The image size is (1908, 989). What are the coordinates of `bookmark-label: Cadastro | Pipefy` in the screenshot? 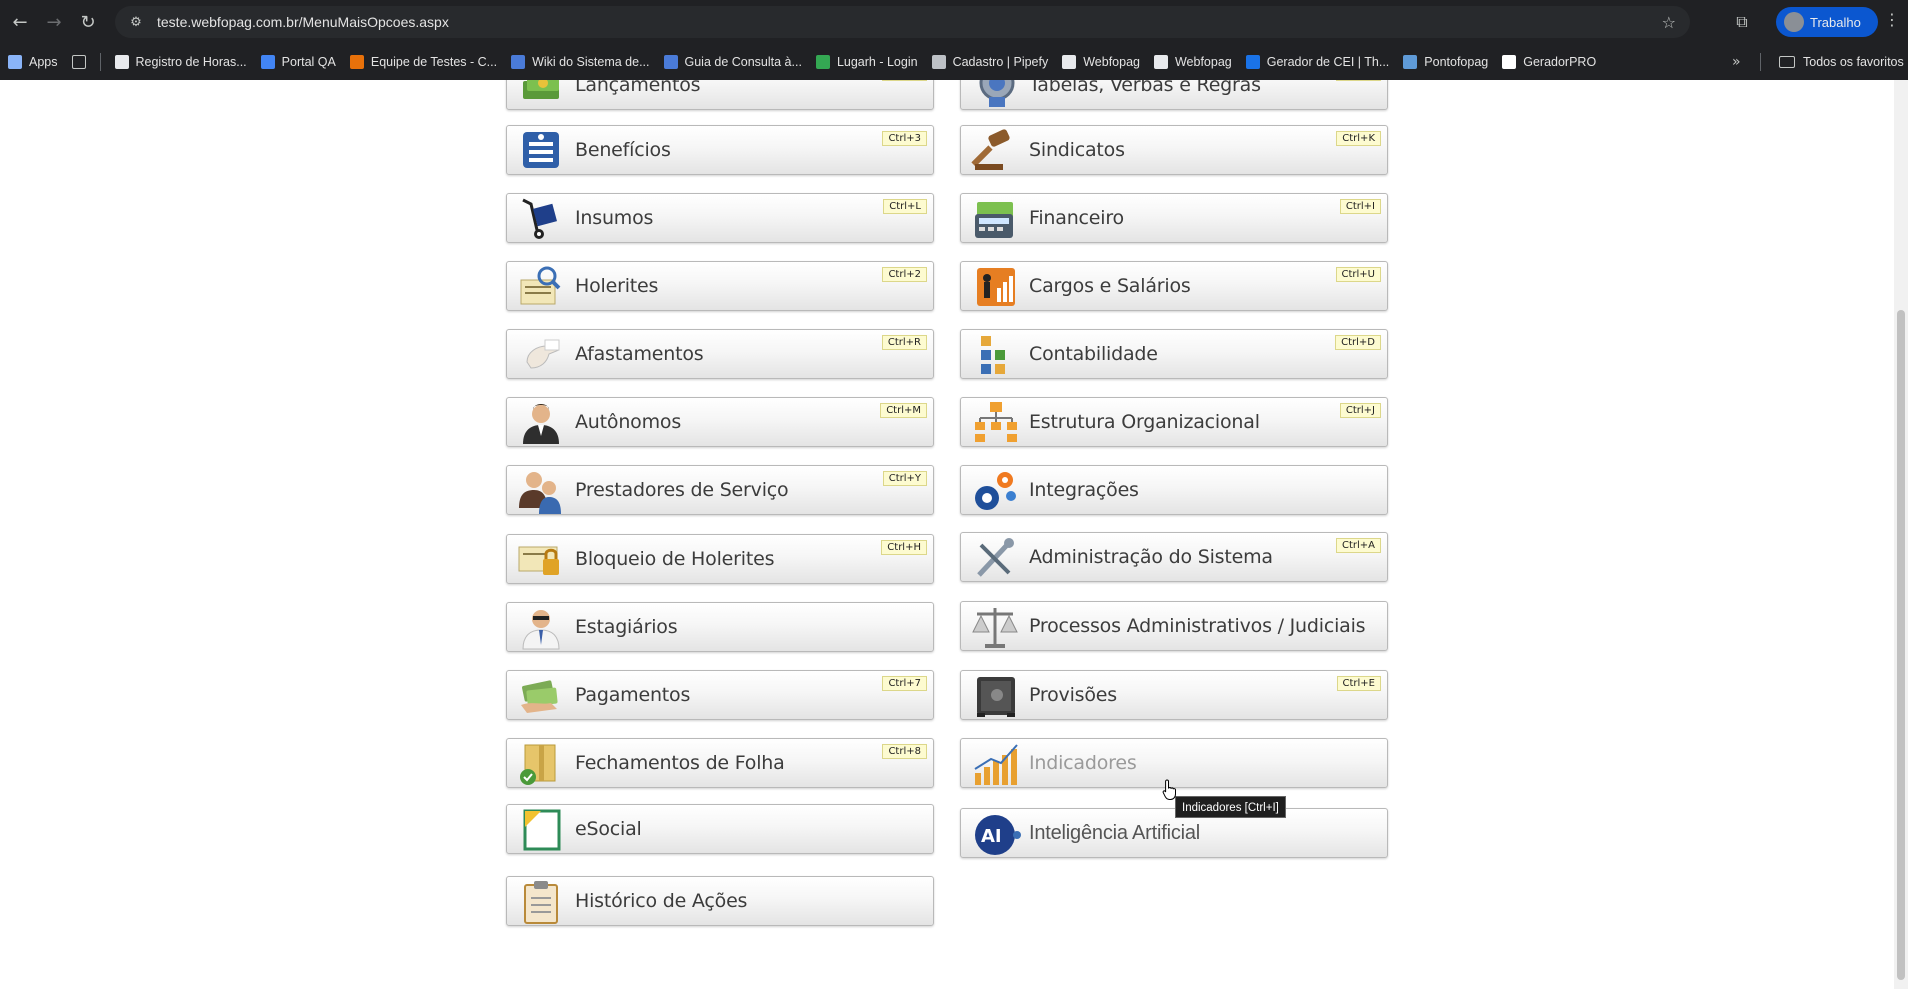 It's located at (1000, 62).